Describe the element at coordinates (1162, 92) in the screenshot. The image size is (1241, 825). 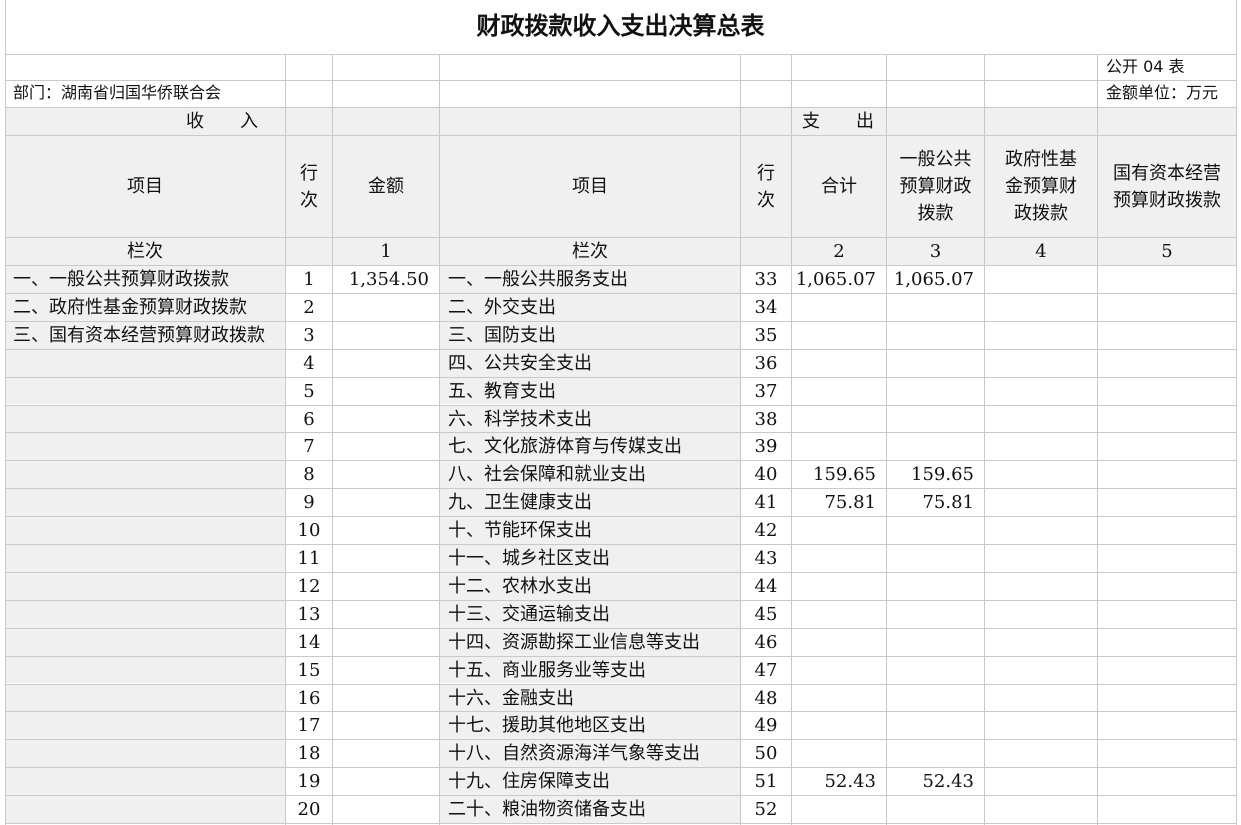
I see `unit-label: 金额单位：万元` at that location.